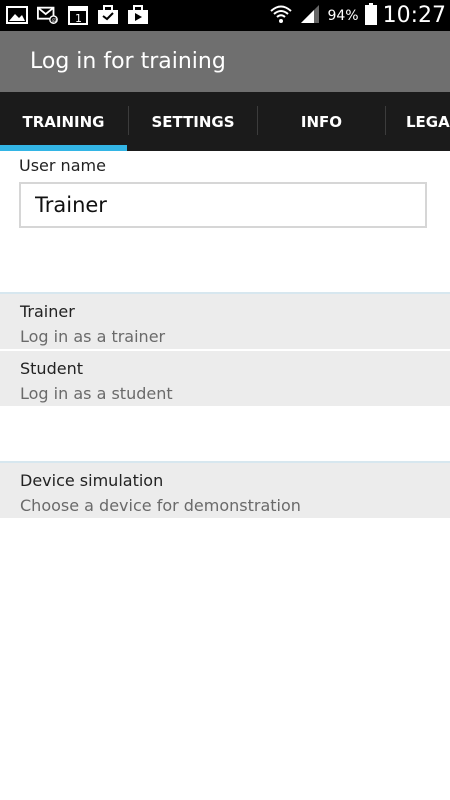 The width and height of the screenshot is (450, 800). I want to click on app-bar: Log in for training, so click(225, 61).